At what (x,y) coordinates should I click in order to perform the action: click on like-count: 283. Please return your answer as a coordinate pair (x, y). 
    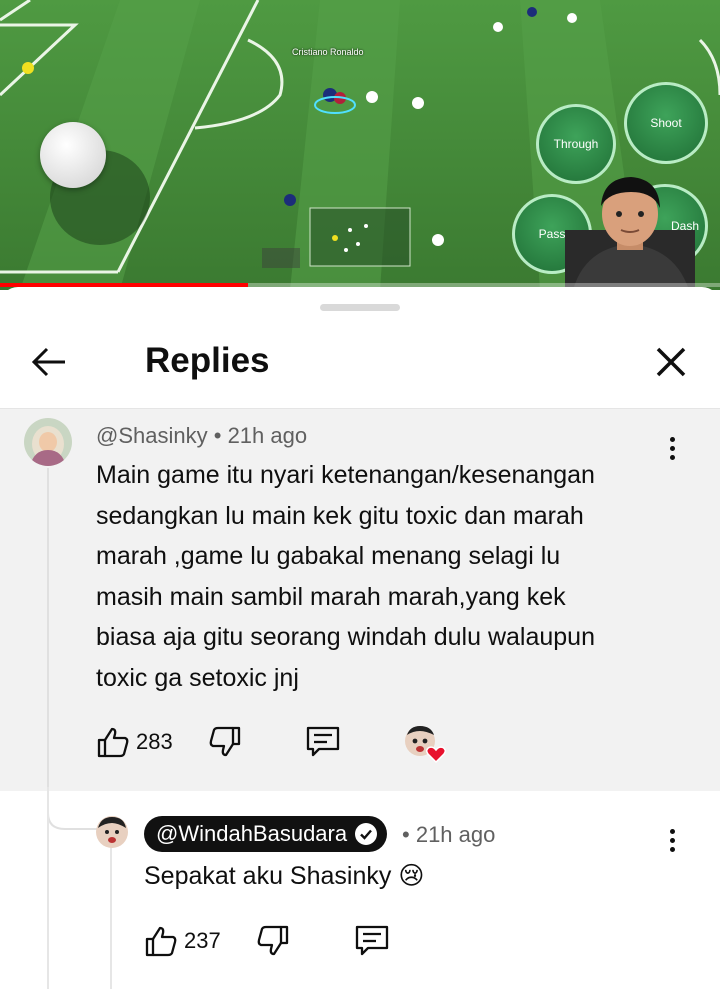
    Looking at the image, I should click on (154, 741).